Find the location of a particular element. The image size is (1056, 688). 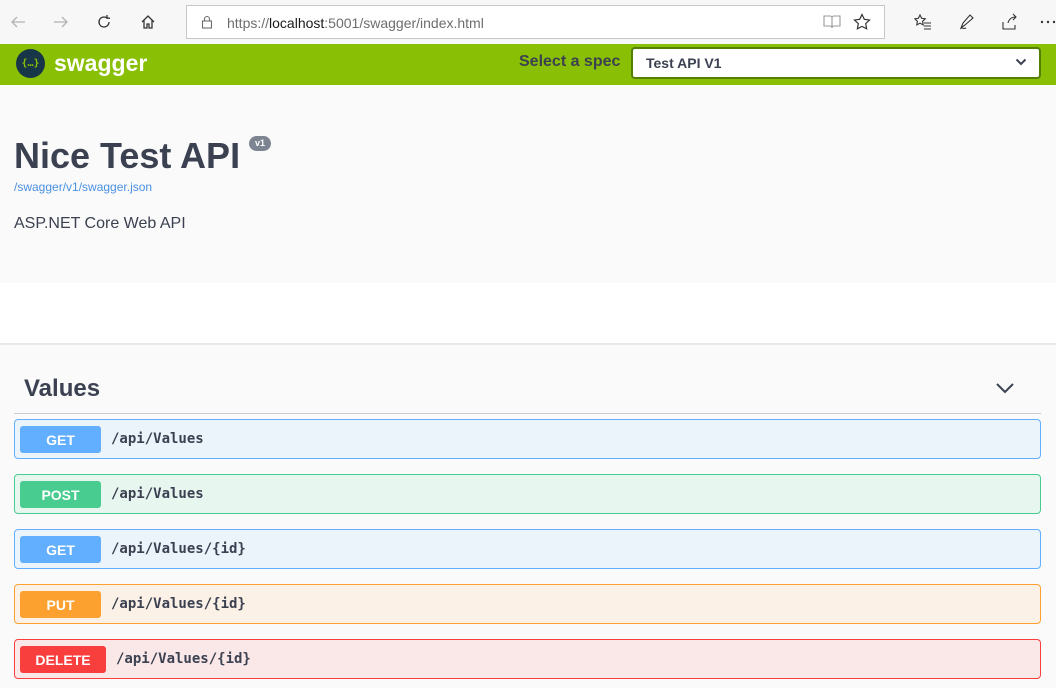

tag-collapse-button is located at coordinates (1005, 388).